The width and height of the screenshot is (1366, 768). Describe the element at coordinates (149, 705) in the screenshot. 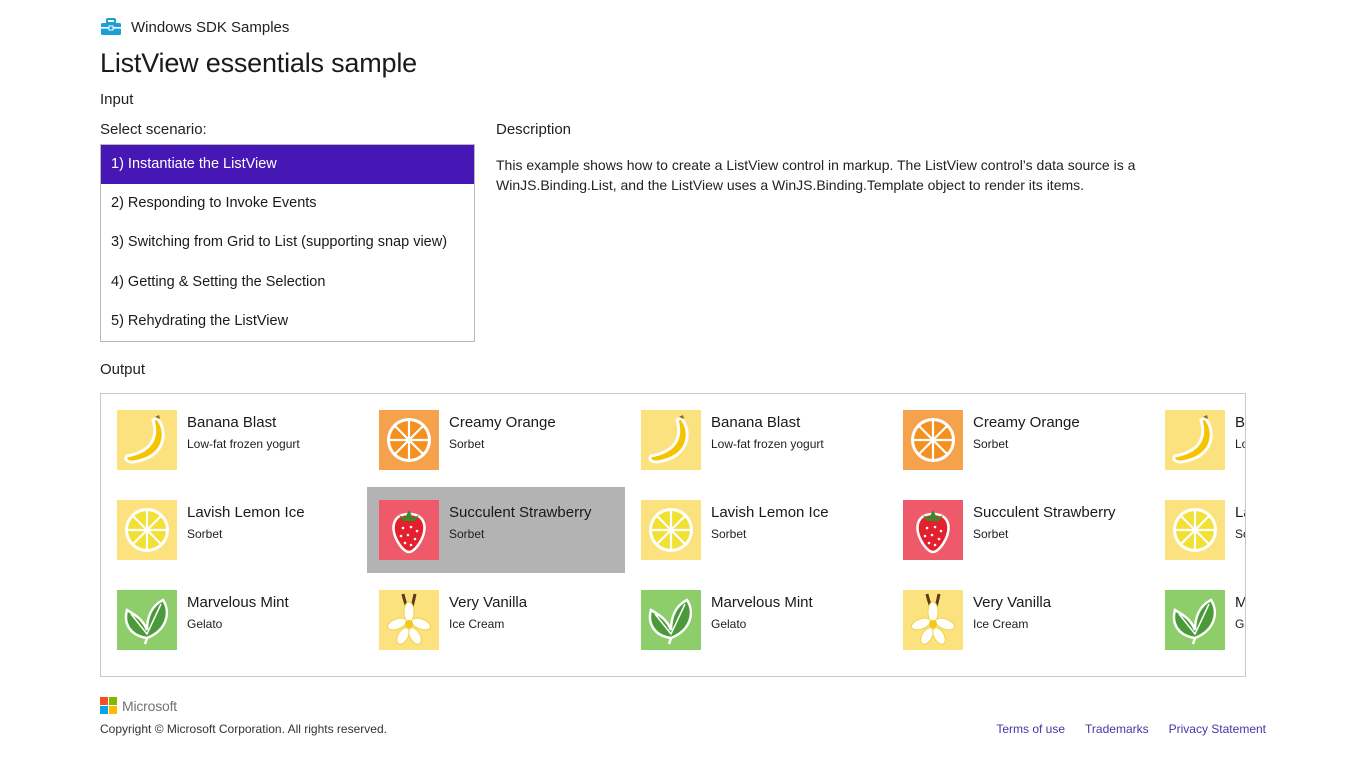

I see `microsoft-wordmark: Microsoft` at that location.